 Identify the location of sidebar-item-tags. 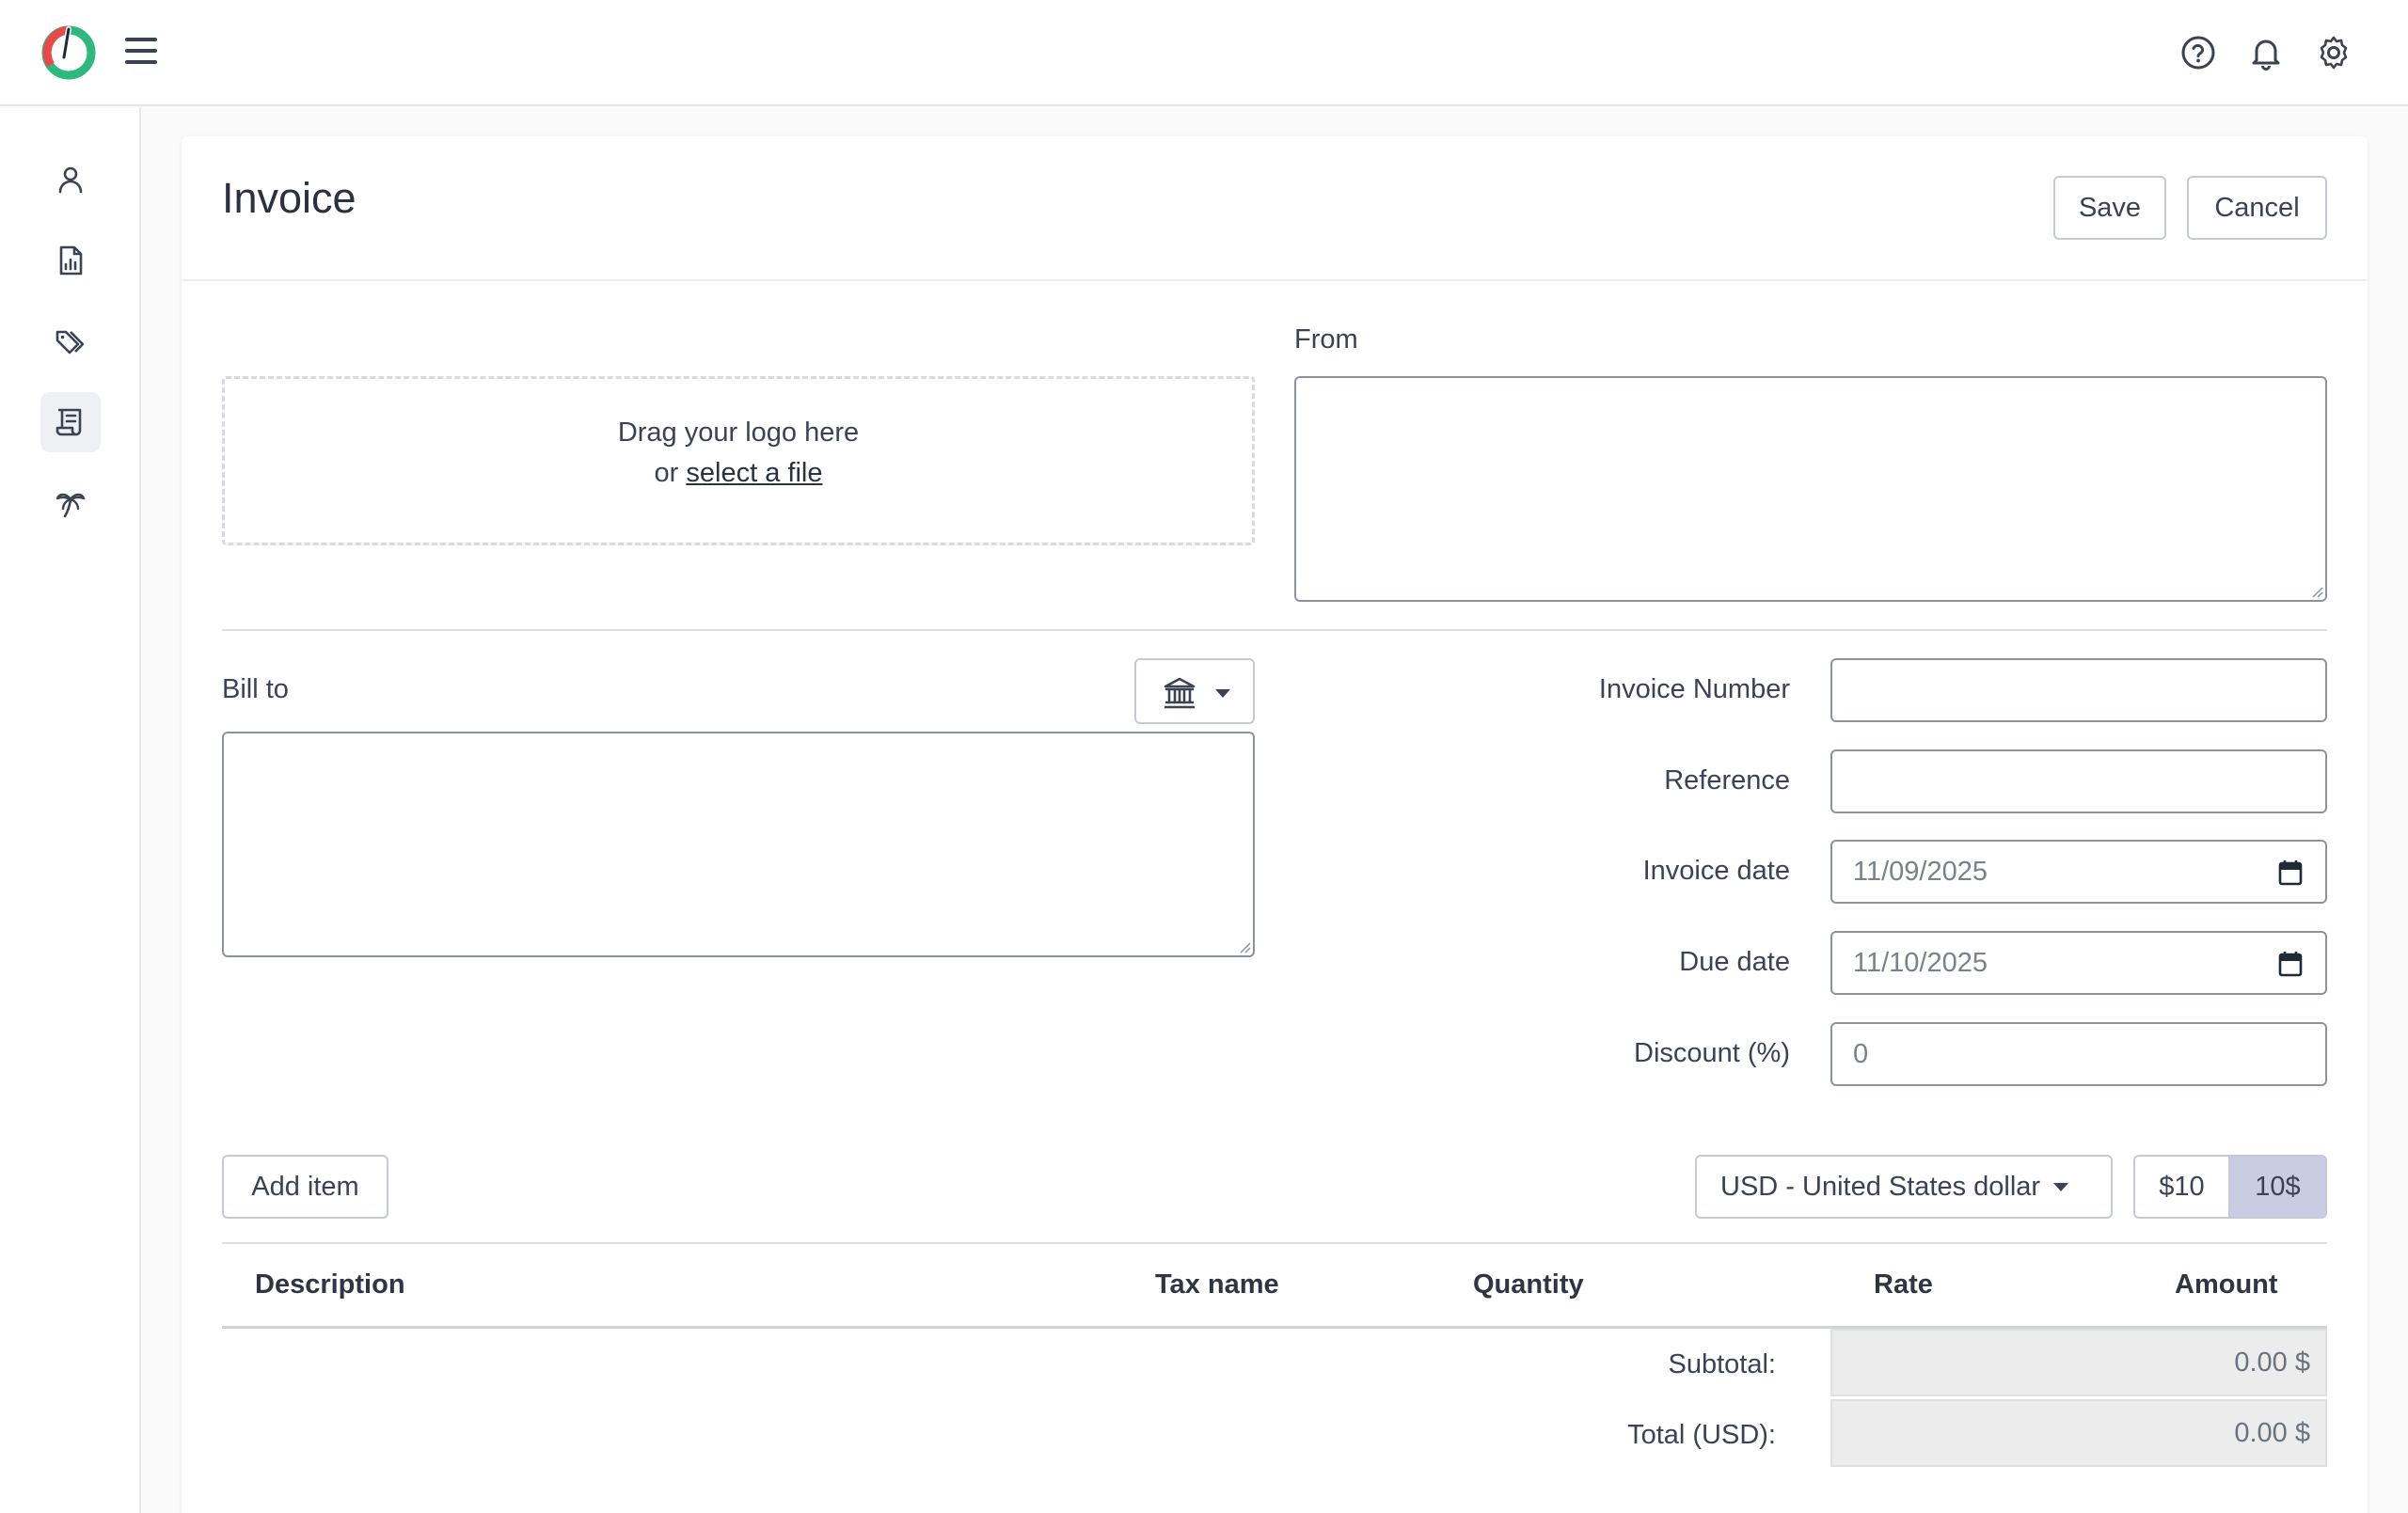
(71, 341).